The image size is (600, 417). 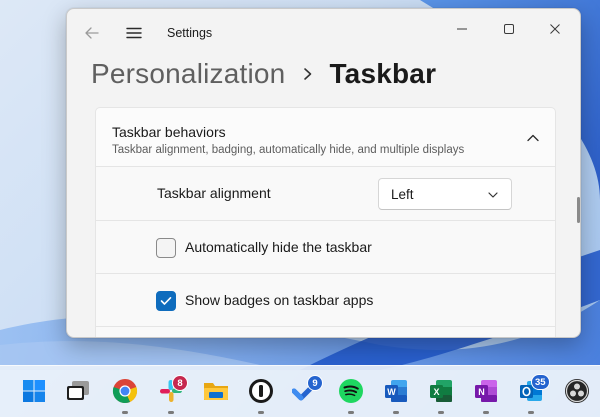 What do you see at coordinates (486, 412) in the screenshot?
I see `onenote-running-indicator` at bounding box center [486, 412].